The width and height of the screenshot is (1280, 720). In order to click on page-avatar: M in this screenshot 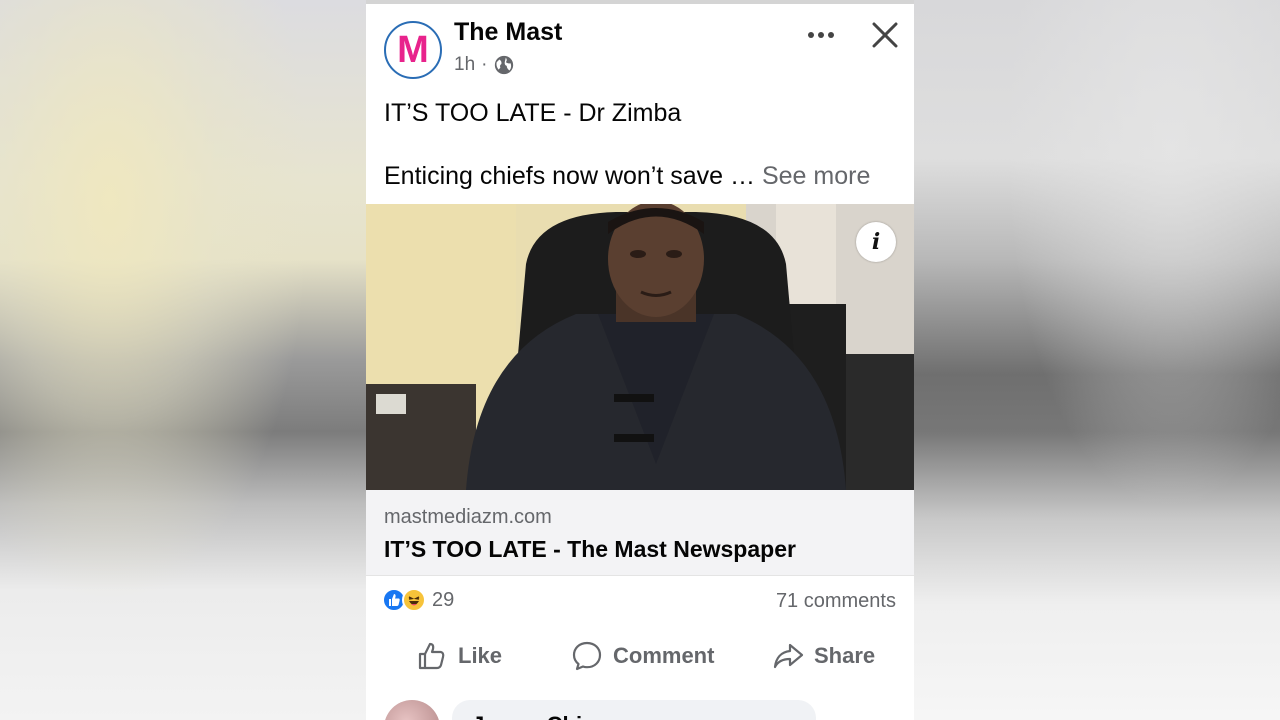, I will do `click(413, 50)`.